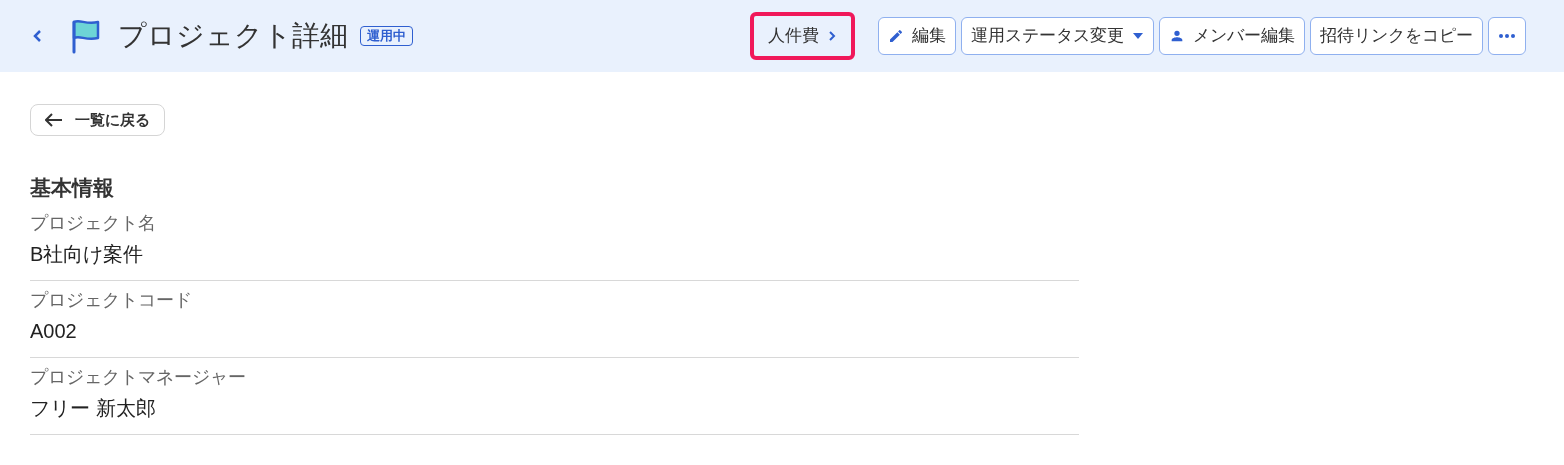 This screenshot has height=465, width=1564. I want to click on field-label: プロジェクトコード, so click(111, 300).